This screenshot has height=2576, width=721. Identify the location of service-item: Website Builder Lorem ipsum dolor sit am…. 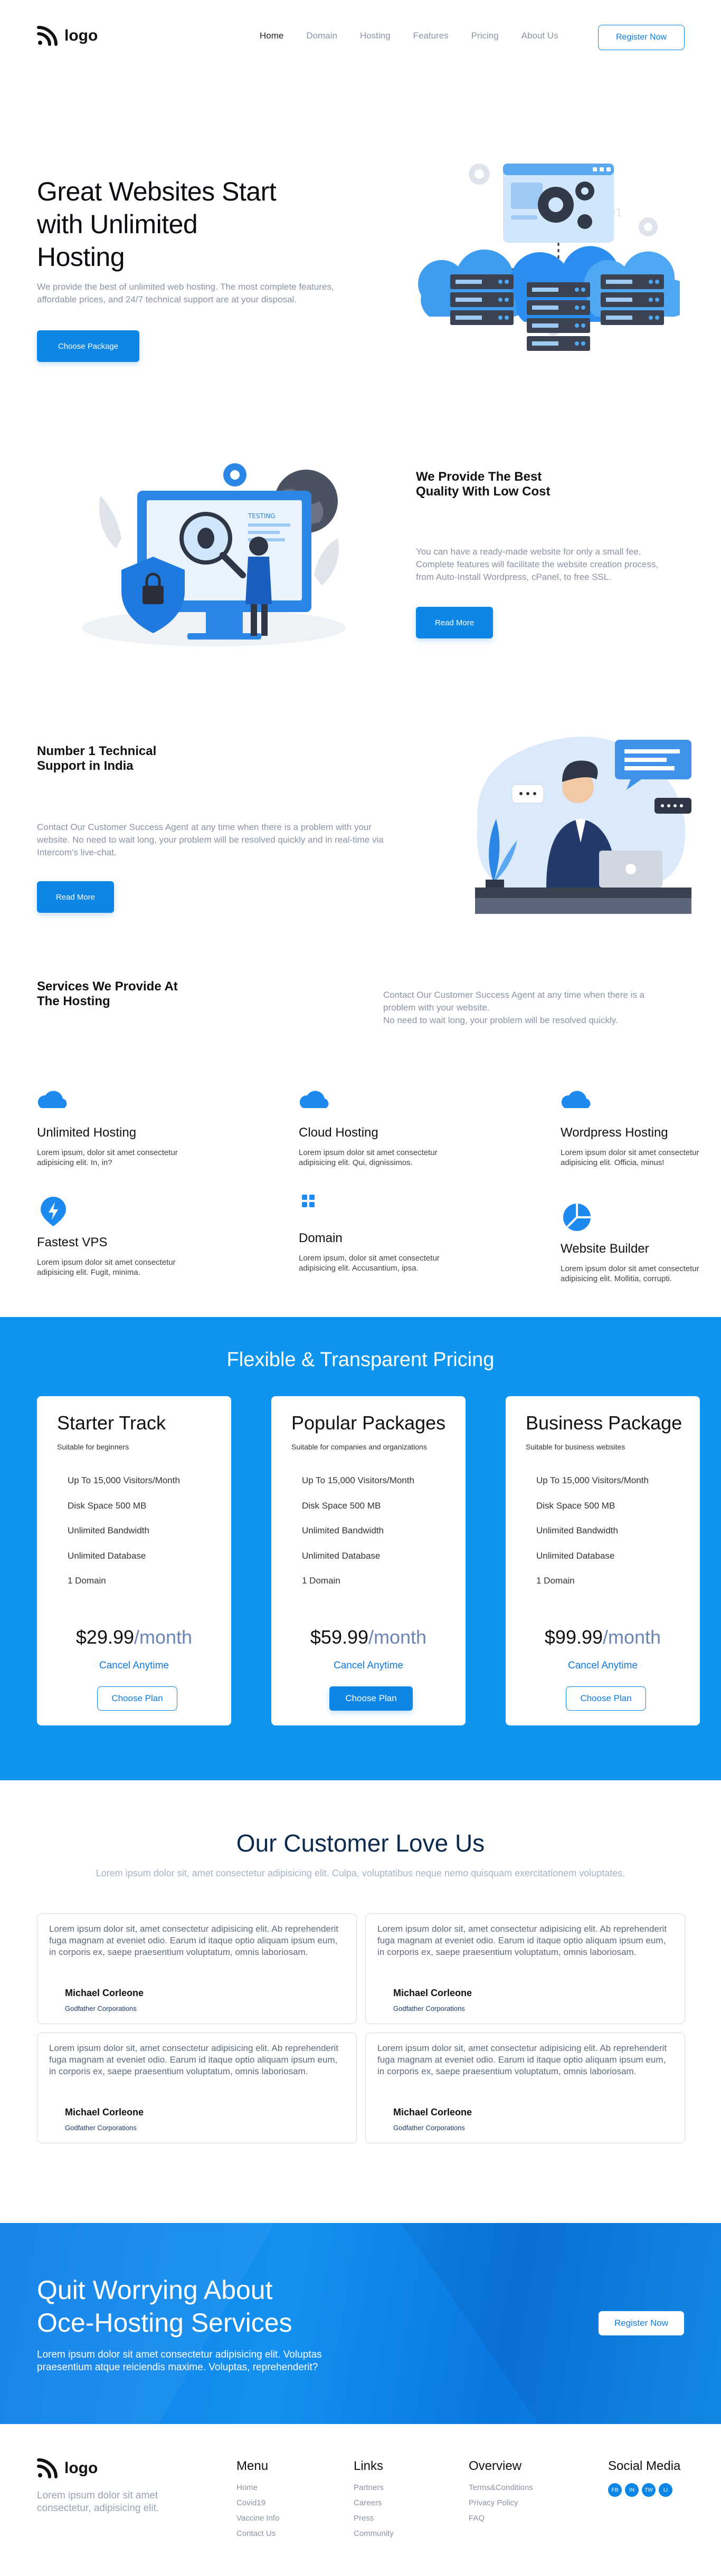
(640, 1242).